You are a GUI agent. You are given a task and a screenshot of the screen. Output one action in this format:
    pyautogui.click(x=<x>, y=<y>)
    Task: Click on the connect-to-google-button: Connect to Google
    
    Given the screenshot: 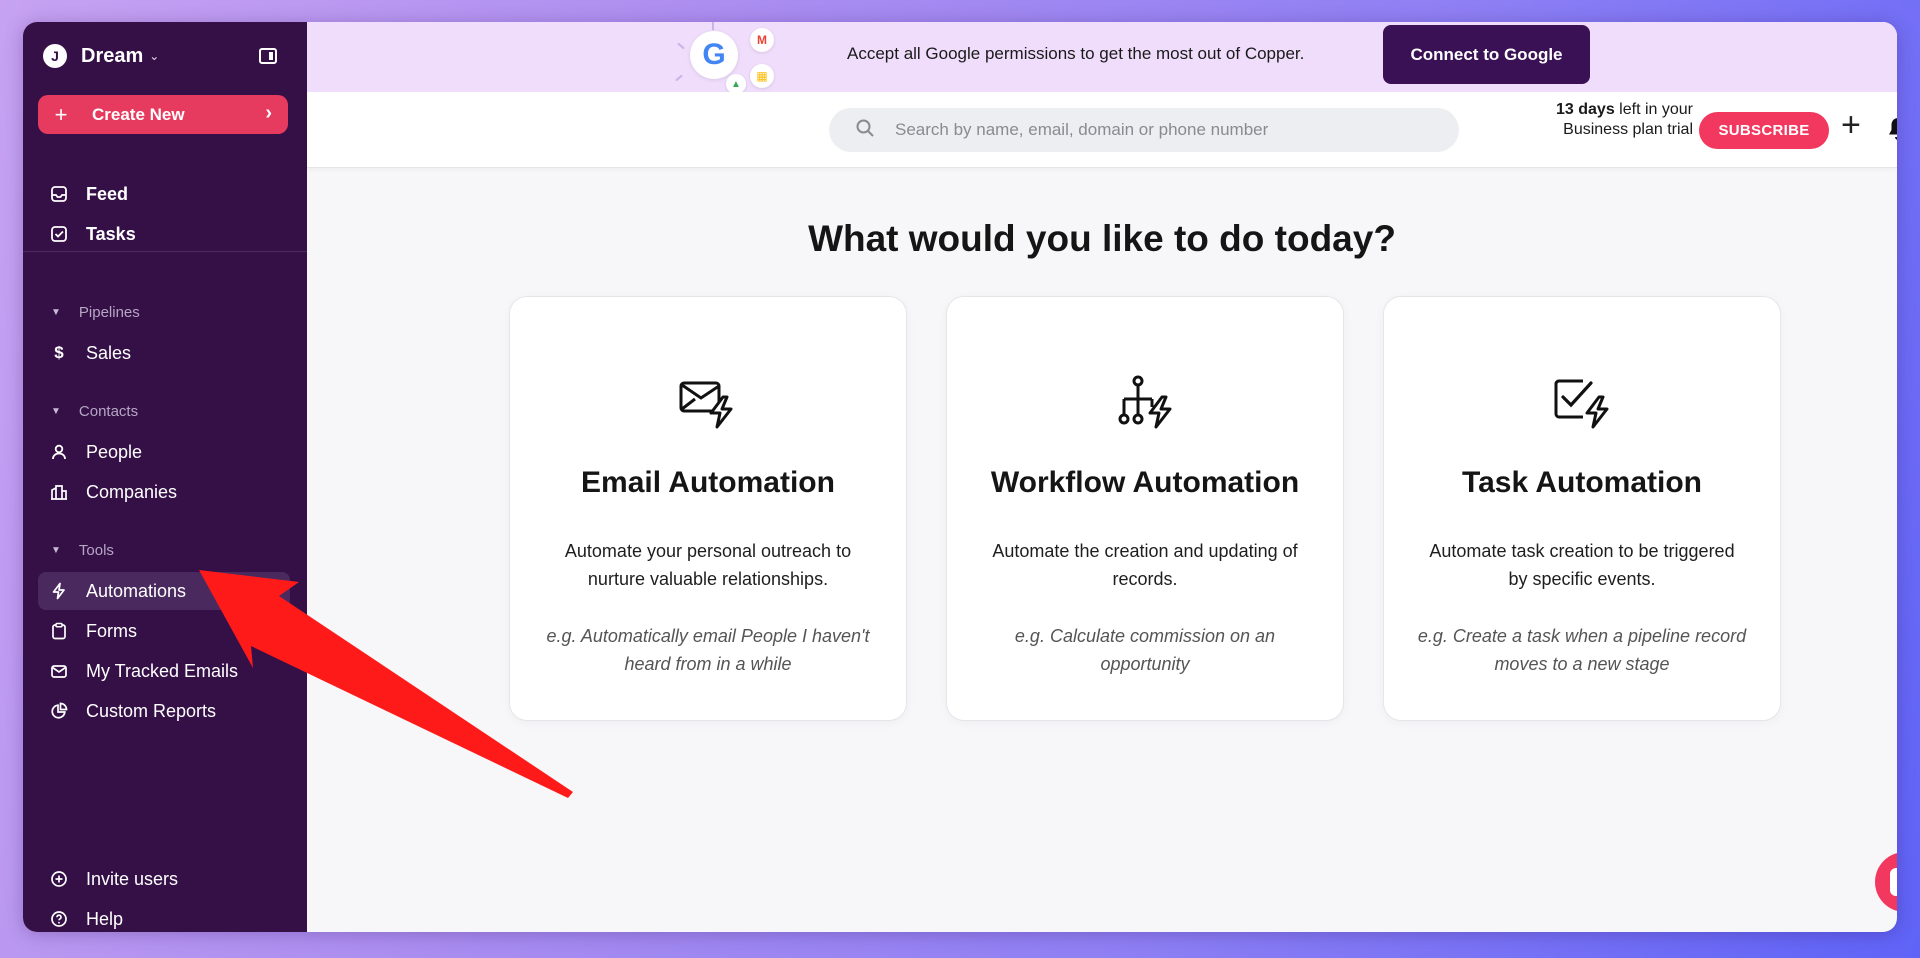 What is the action you would take?
    pyautogui.click(x=1486, y=54)
    